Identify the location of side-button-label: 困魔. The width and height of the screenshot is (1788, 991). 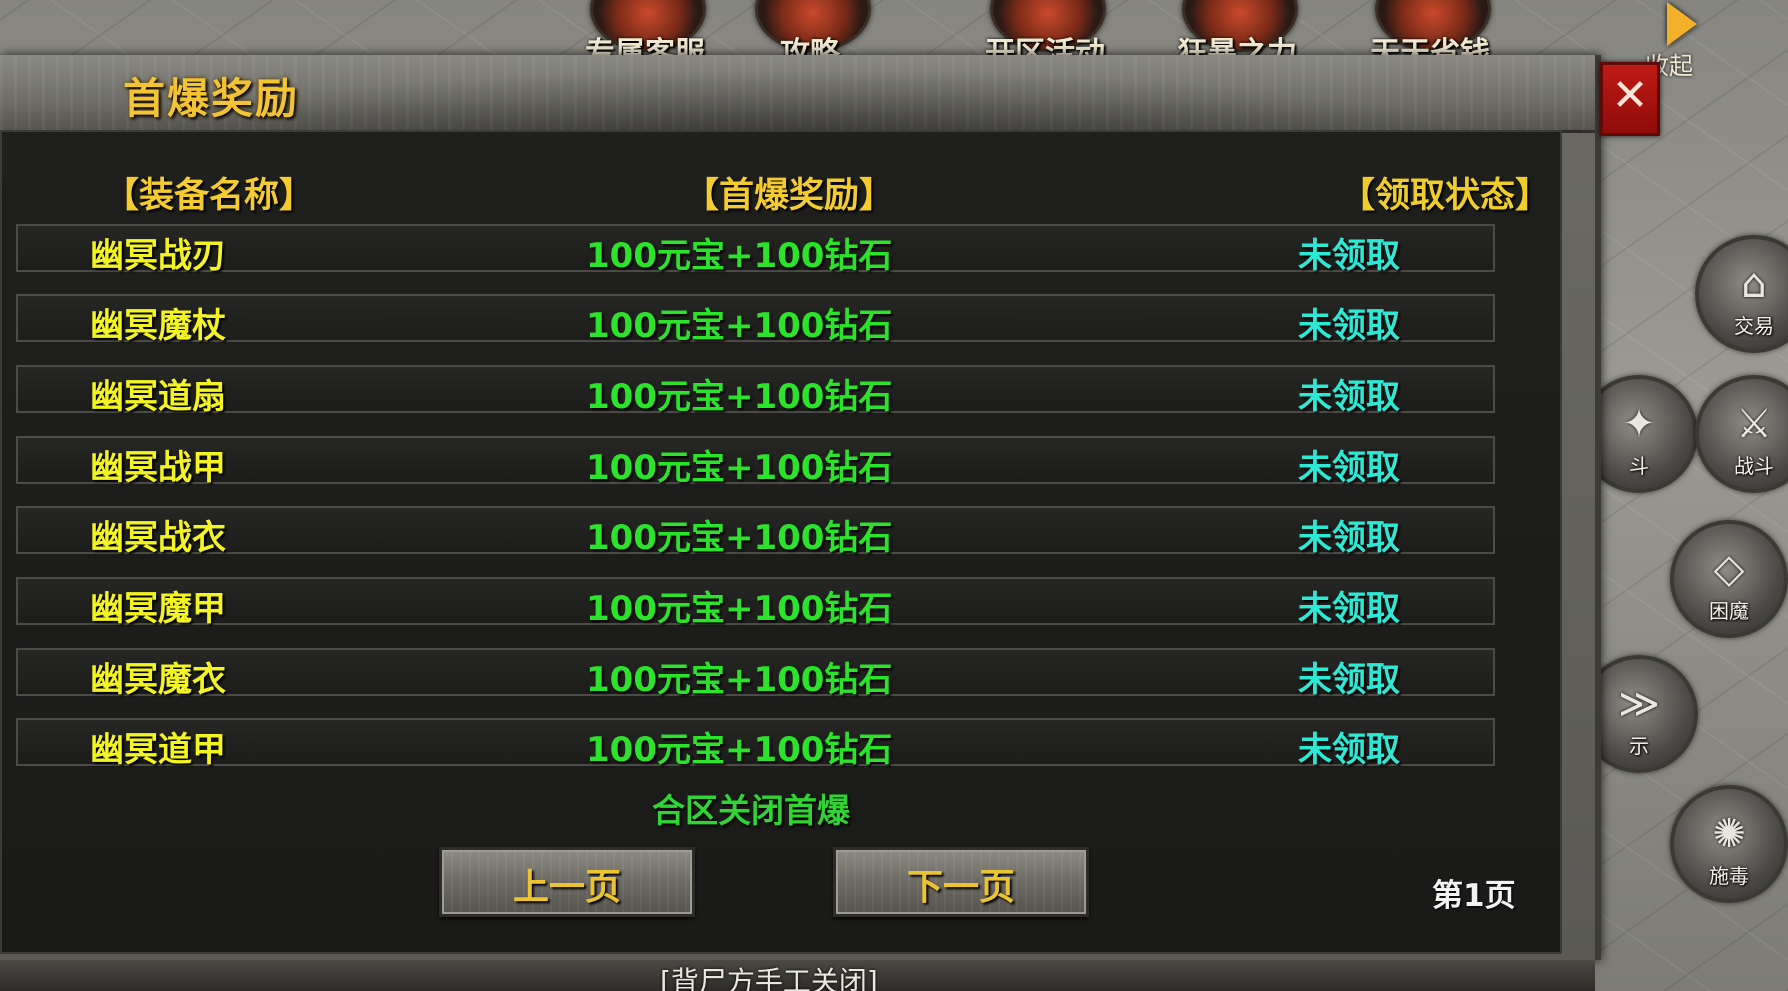
(1729, 611).